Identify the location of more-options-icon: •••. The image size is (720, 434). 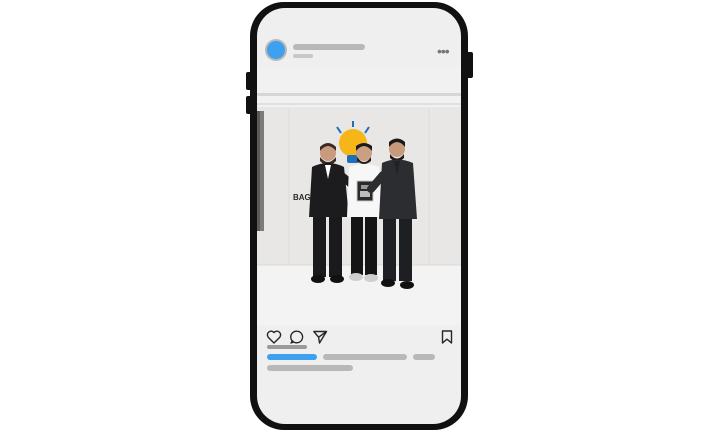
(443, 51).